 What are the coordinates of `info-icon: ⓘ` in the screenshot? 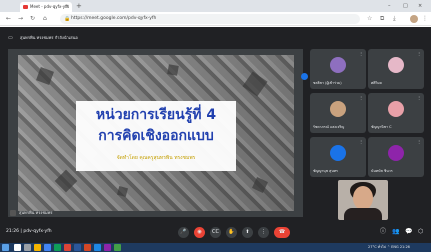 It's located at (383, 232).